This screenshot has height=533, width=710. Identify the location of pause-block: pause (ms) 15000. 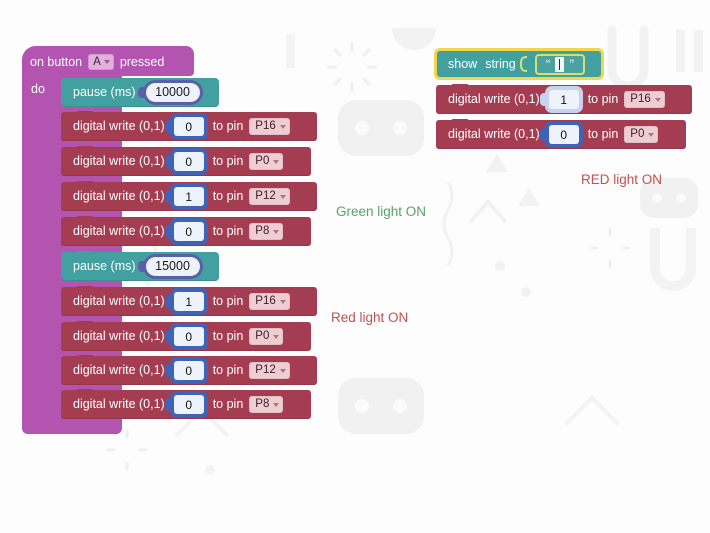
(140, 266).